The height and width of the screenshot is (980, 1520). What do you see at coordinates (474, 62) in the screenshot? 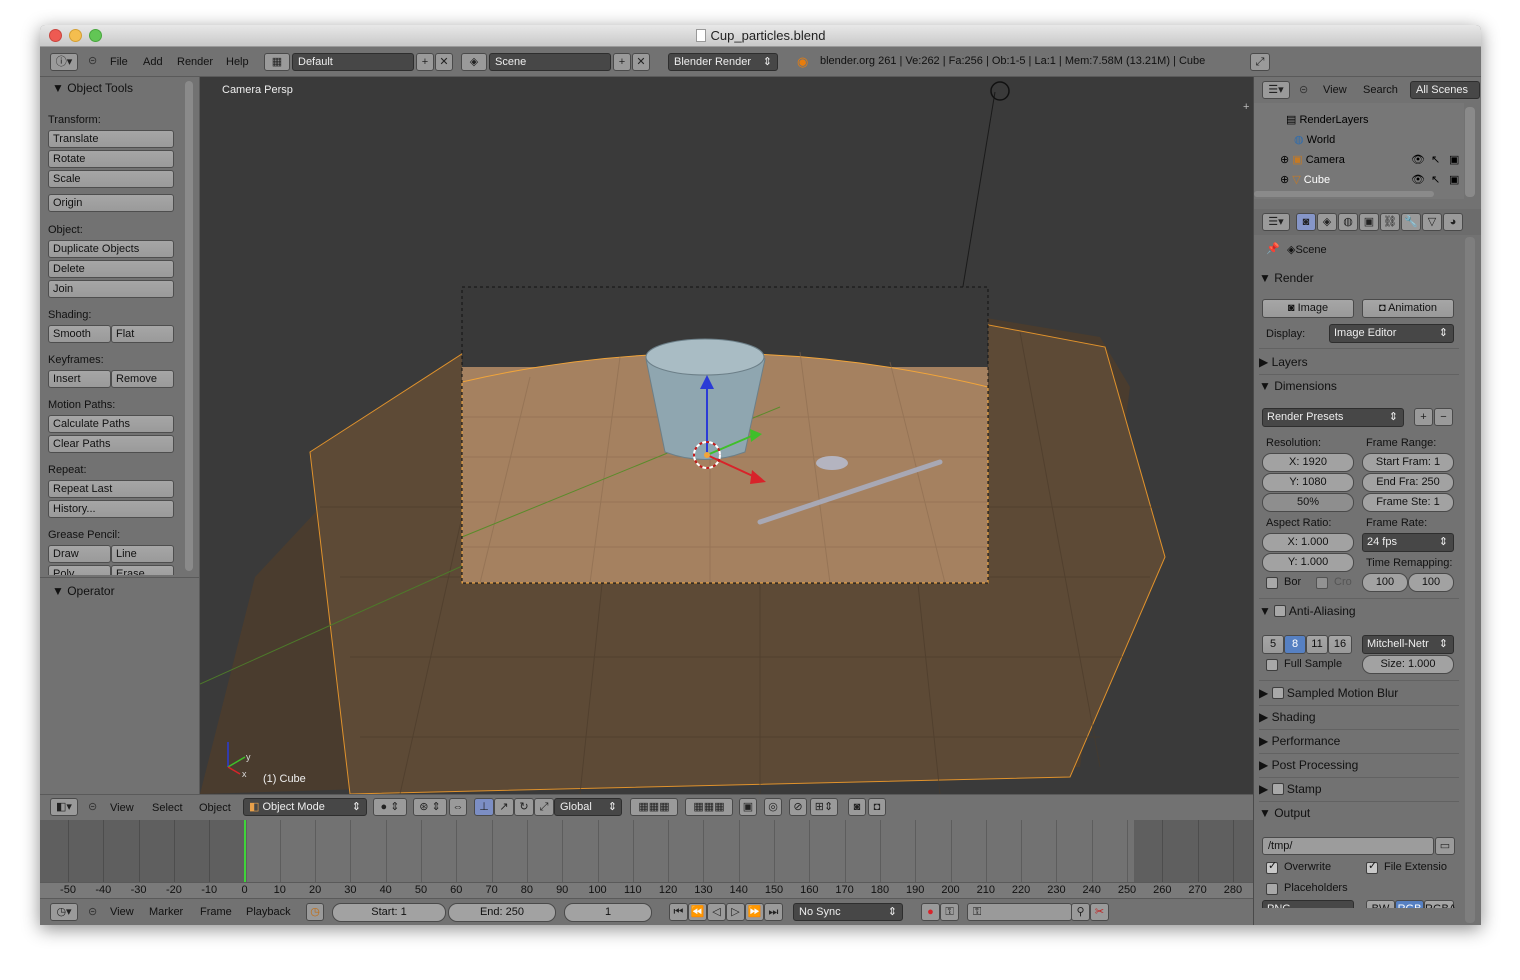
I see `scene-icon: ◈` at bounding box center [474, 62].